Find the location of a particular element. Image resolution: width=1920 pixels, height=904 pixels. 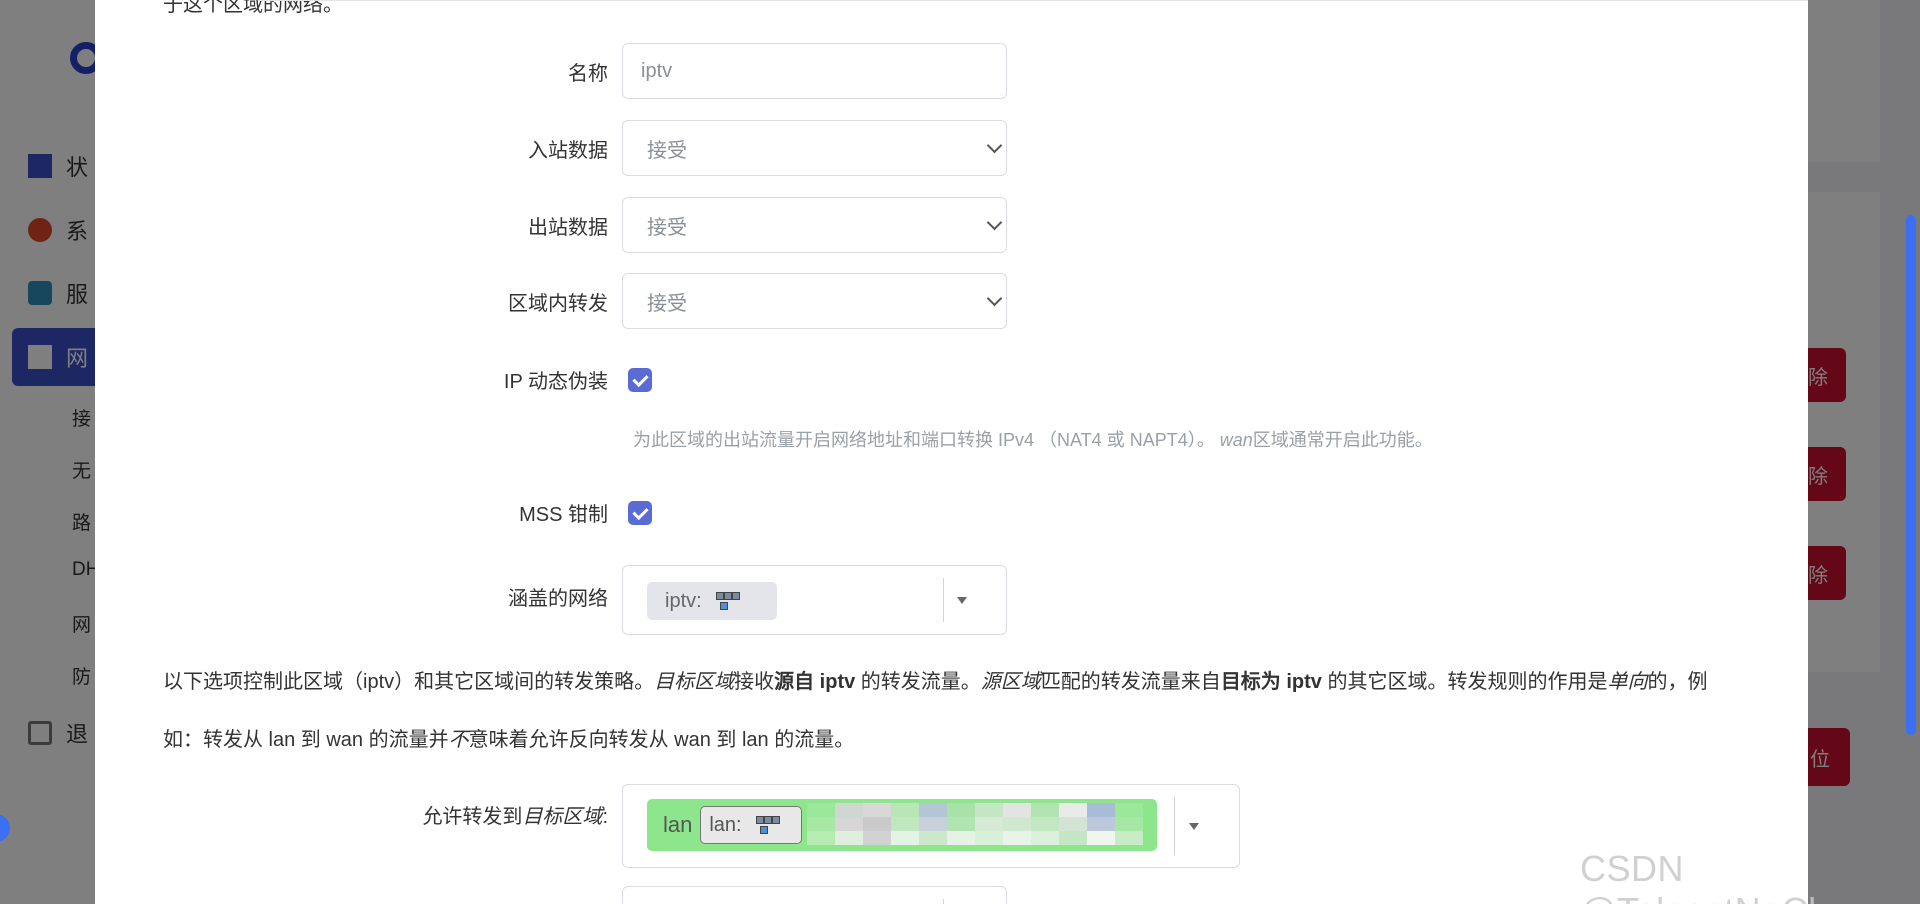

watermark-text: CSDN @TeleostNaCl is located at coordinates (1698, 876).